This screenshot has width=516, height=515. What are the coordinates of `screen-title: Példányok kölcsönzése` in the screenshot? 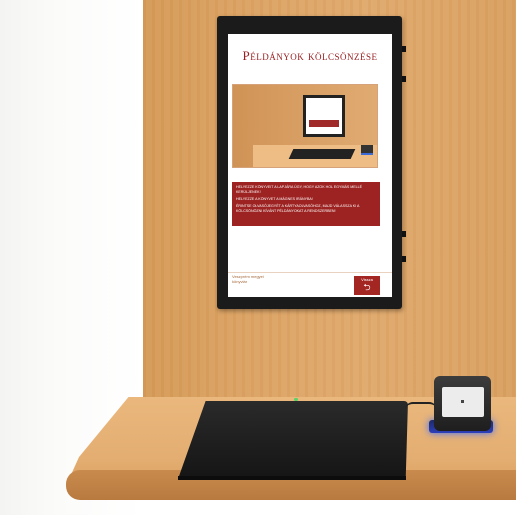 It's located at (310, 55).